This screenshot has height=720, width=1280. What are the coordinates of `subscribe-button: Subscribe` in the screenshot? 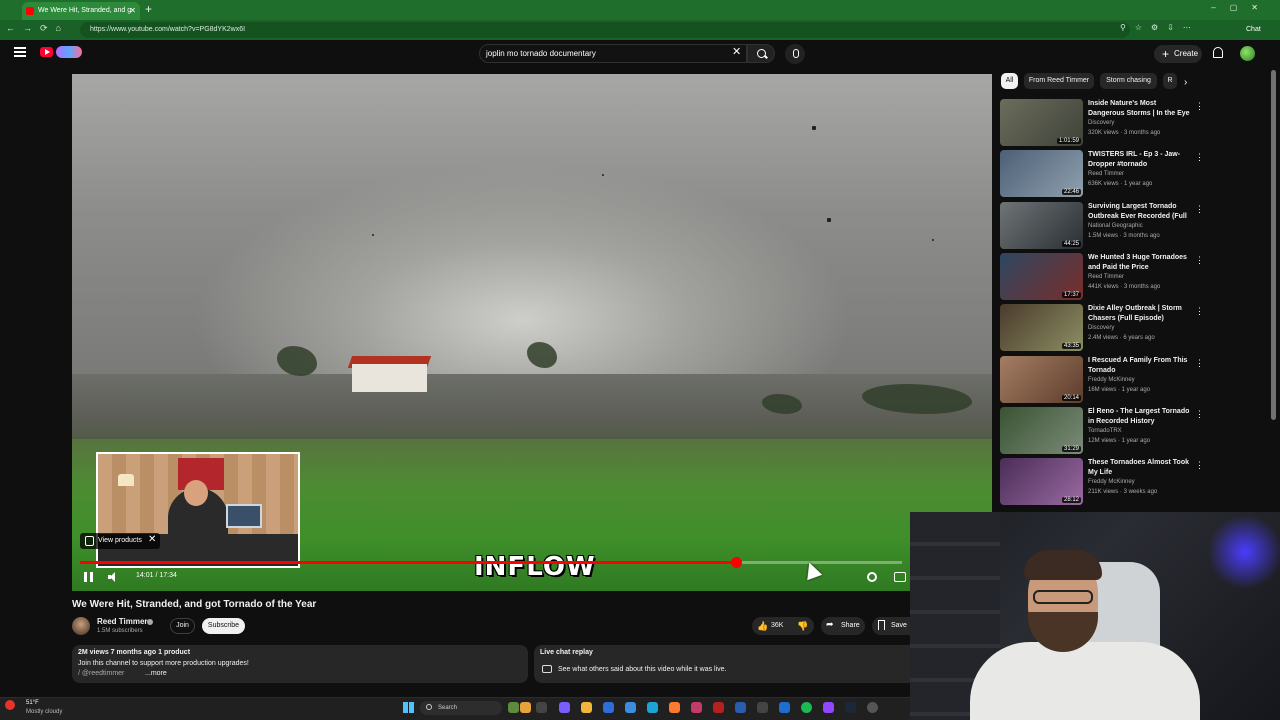 It's located at (223, 626).